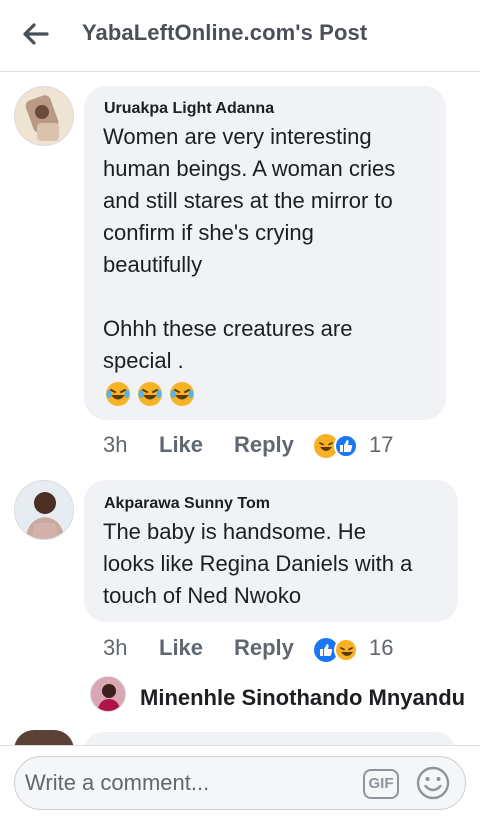  I want to click on comment-text-line: and still stares at the mirror to, so click(248, 200).